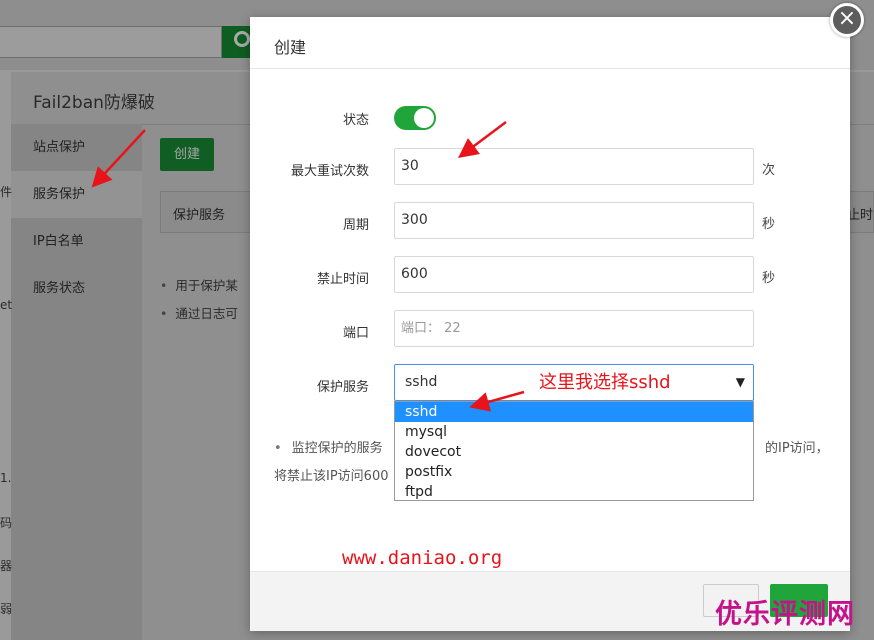 The image size is (874, 640). What do you see at coordinates (199, 312) in the screenshot?
I see `background-note: 通过日志可` at bounding box center [199, 312].